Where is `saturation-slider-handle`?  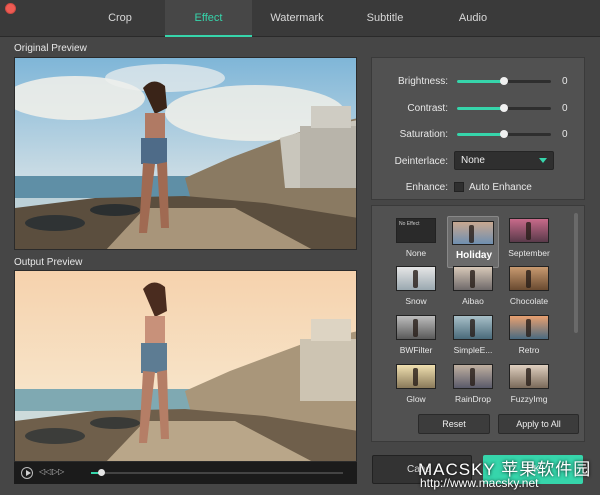 saturation-slider-handle is located at coordinates (504, 134).